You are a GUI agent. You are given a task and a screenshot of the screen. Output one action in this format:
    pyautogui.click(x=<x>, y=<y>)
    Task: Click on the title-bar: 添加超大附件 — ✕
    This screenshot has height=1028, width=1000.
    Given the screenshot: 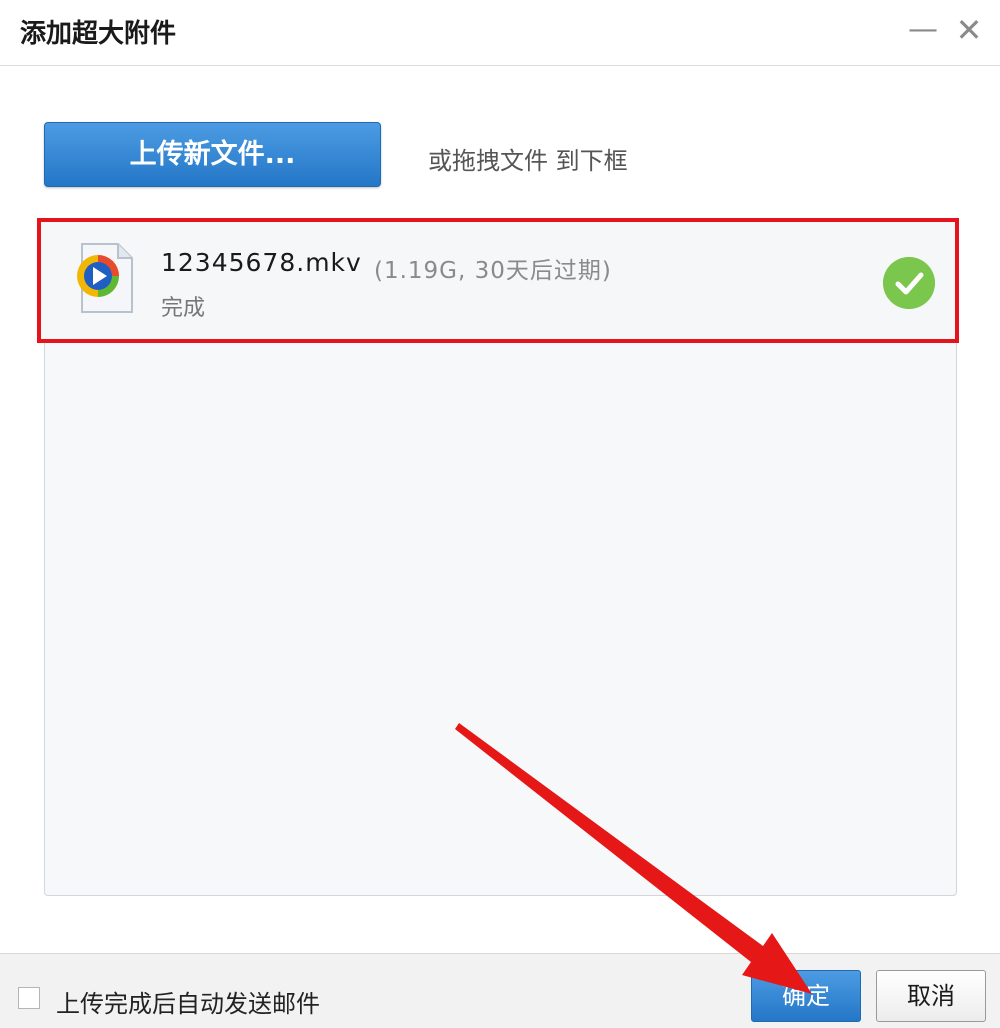 What is the action you would take?
    pyautogui.click(x=500, y=33)
    